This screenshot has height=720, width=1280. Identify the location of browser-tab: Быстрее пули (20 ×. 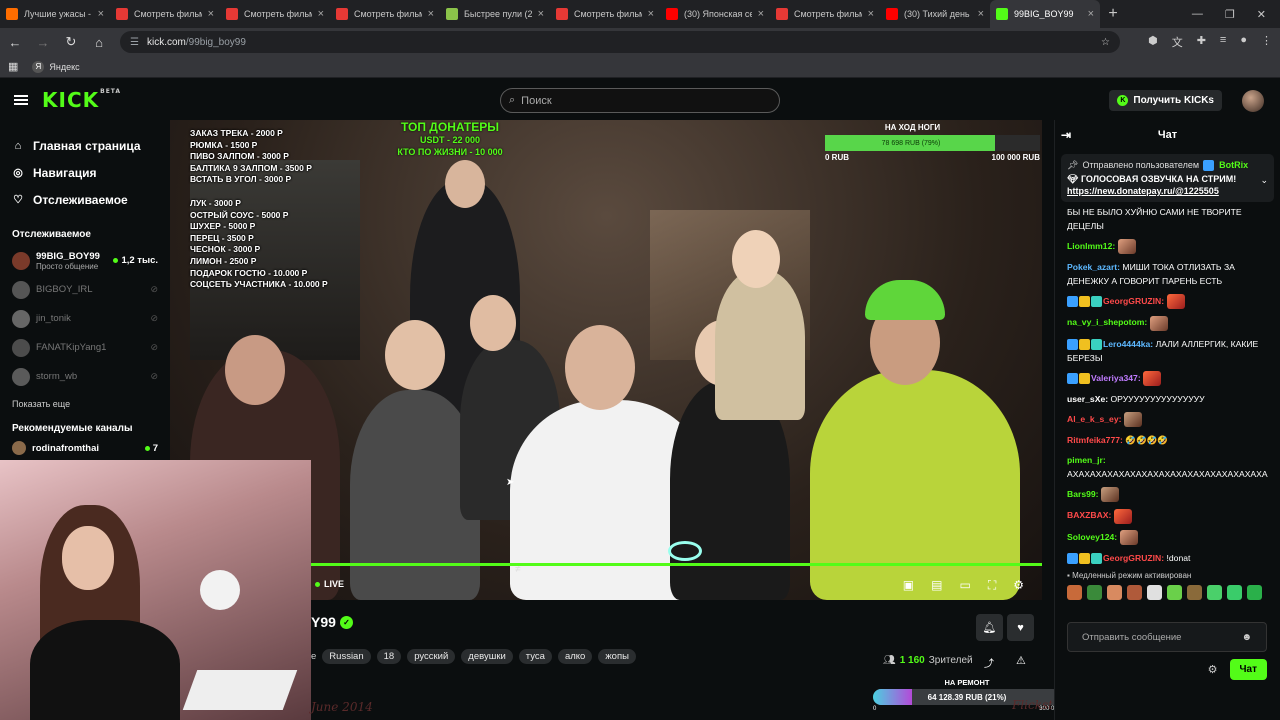
(495, 14).